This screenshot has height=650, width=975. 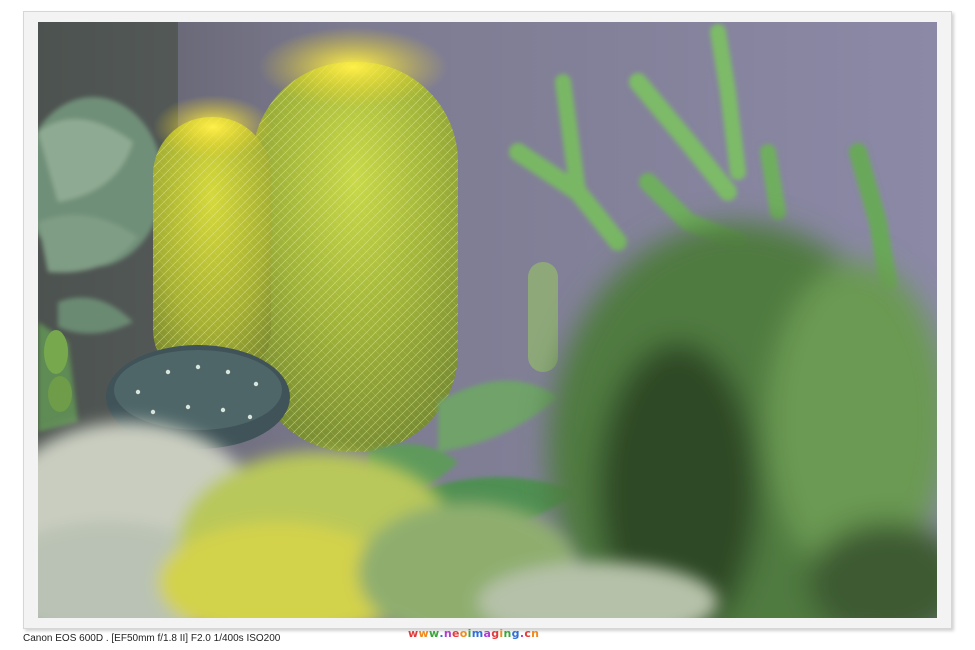 I want to click on short-cactus, so click(x=213, y=241).